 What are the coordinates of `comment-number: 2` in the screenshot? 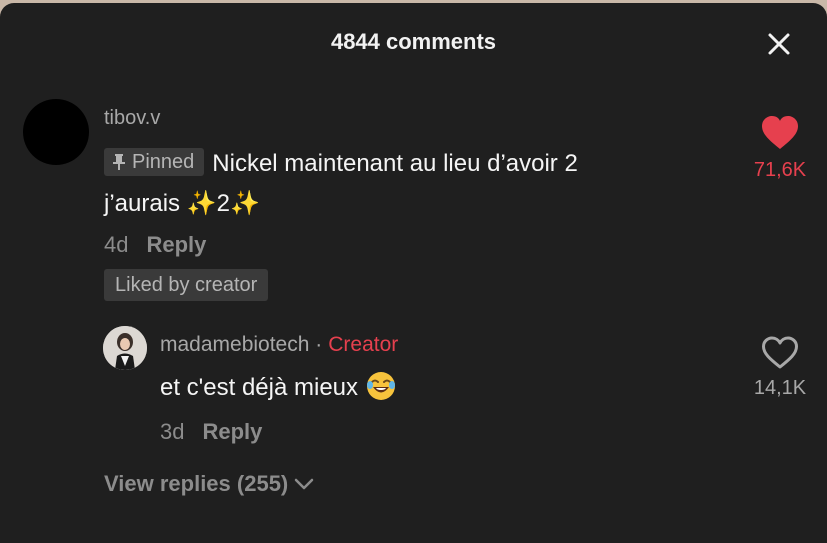 It's located at (223, 203).